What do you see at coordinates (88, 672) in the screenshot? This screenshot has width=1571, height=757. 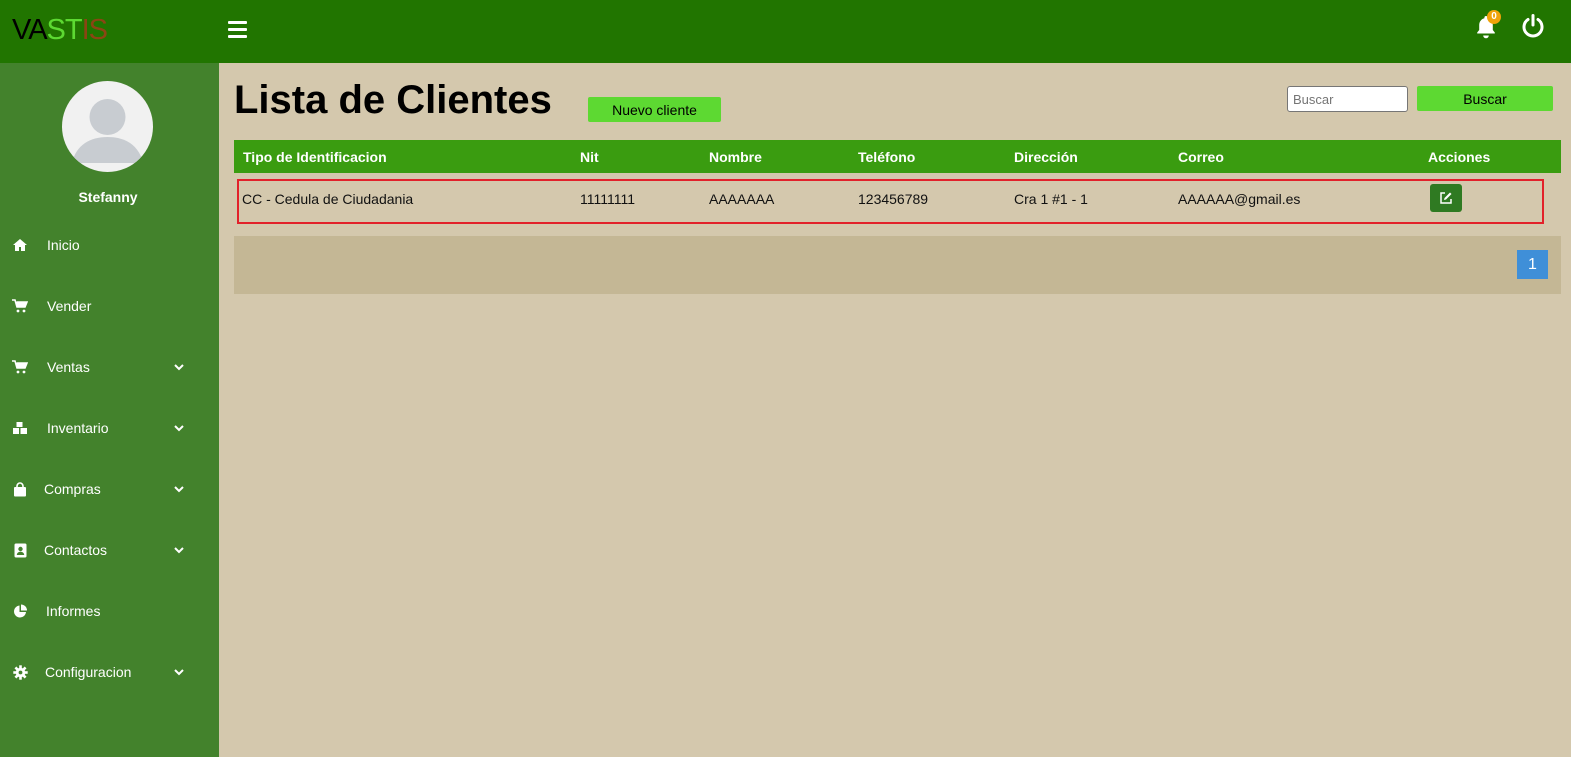 I see `sidebar-item-label: Configuracion` at bounding box center [88, 672].